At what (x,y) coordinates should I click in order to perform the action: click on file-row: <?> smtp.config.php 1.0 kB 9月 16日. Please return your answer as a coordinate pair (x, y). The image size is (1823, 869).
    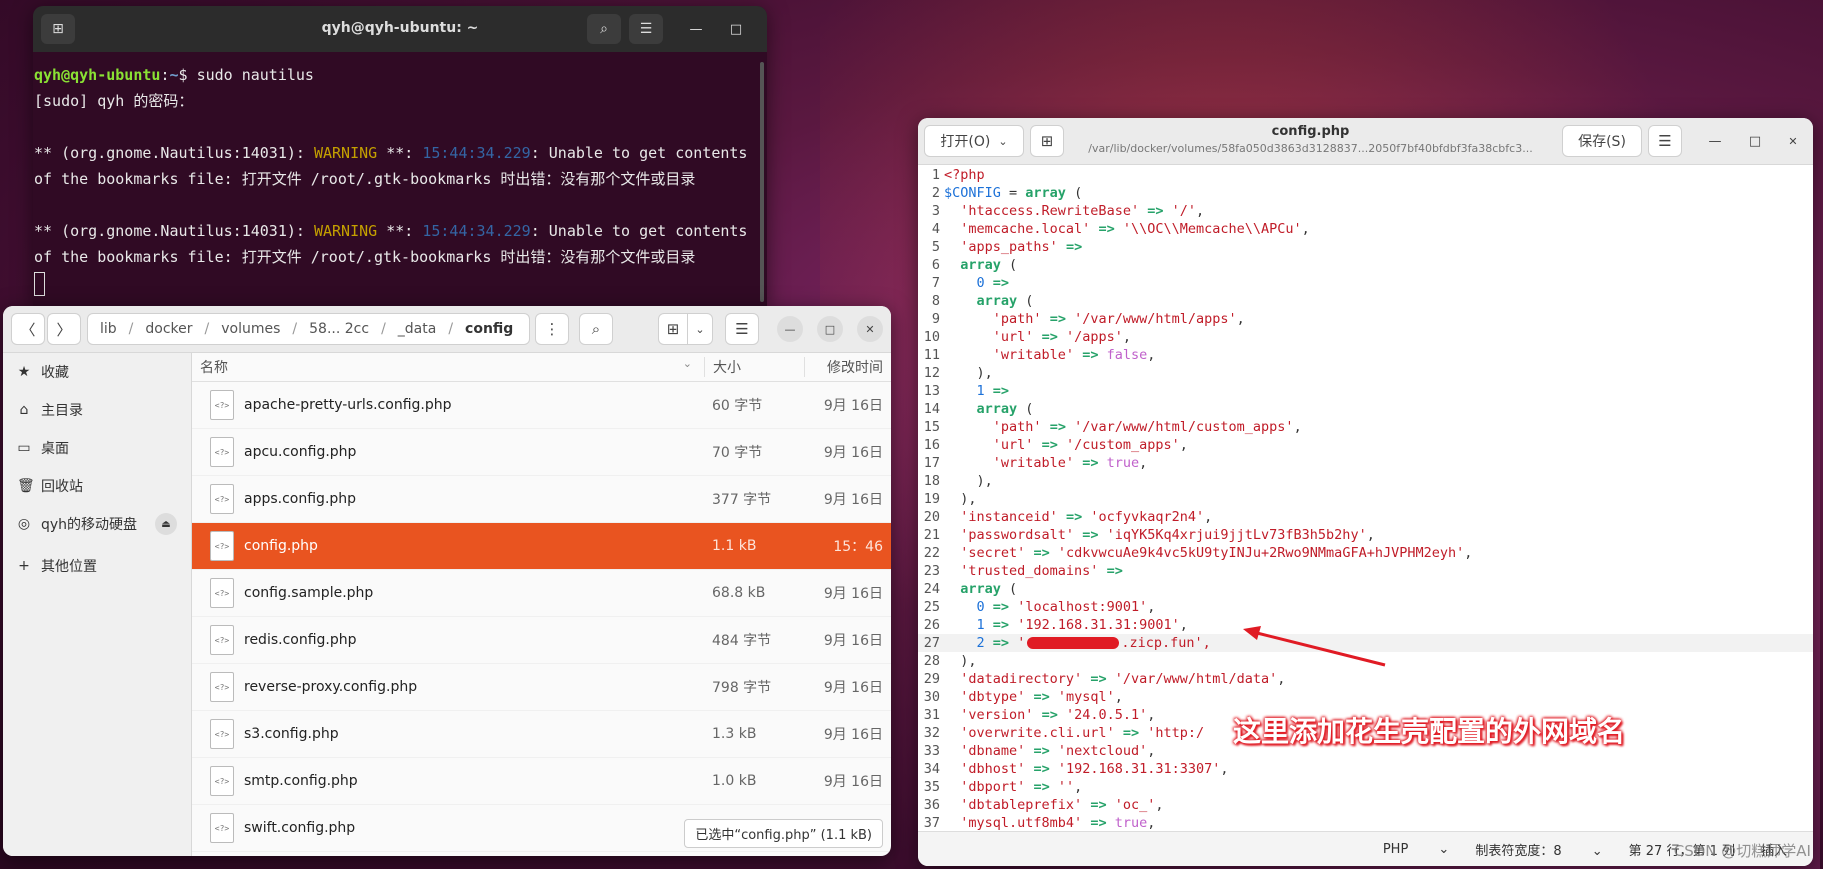
    Looking at the image, I should click on (541, 781).